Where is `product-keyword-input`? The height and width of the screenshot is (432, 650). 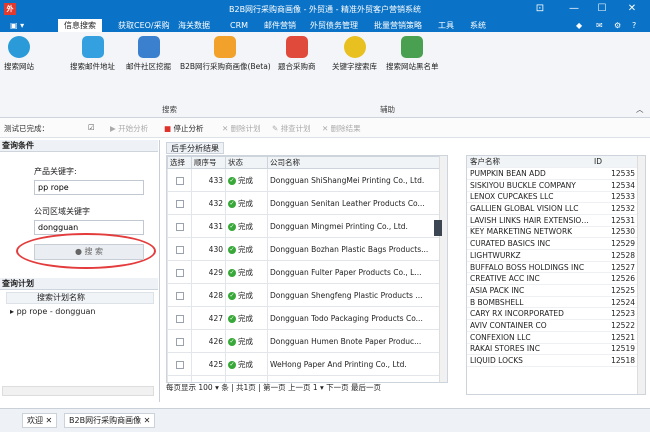 product-keyword-input is located at coordinates (89, 187).